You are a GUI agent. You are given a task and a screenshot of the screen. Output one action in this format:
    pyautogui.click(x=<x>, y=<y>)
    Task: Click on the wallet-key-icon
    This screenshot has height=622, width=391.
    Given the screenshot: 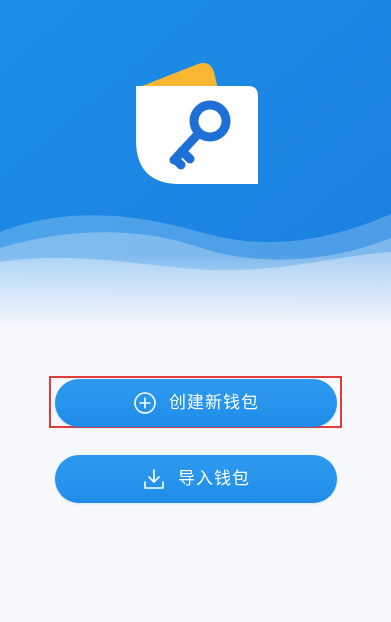 What is the action you would take?
    pyautogui.click(x=196, y=123)
    